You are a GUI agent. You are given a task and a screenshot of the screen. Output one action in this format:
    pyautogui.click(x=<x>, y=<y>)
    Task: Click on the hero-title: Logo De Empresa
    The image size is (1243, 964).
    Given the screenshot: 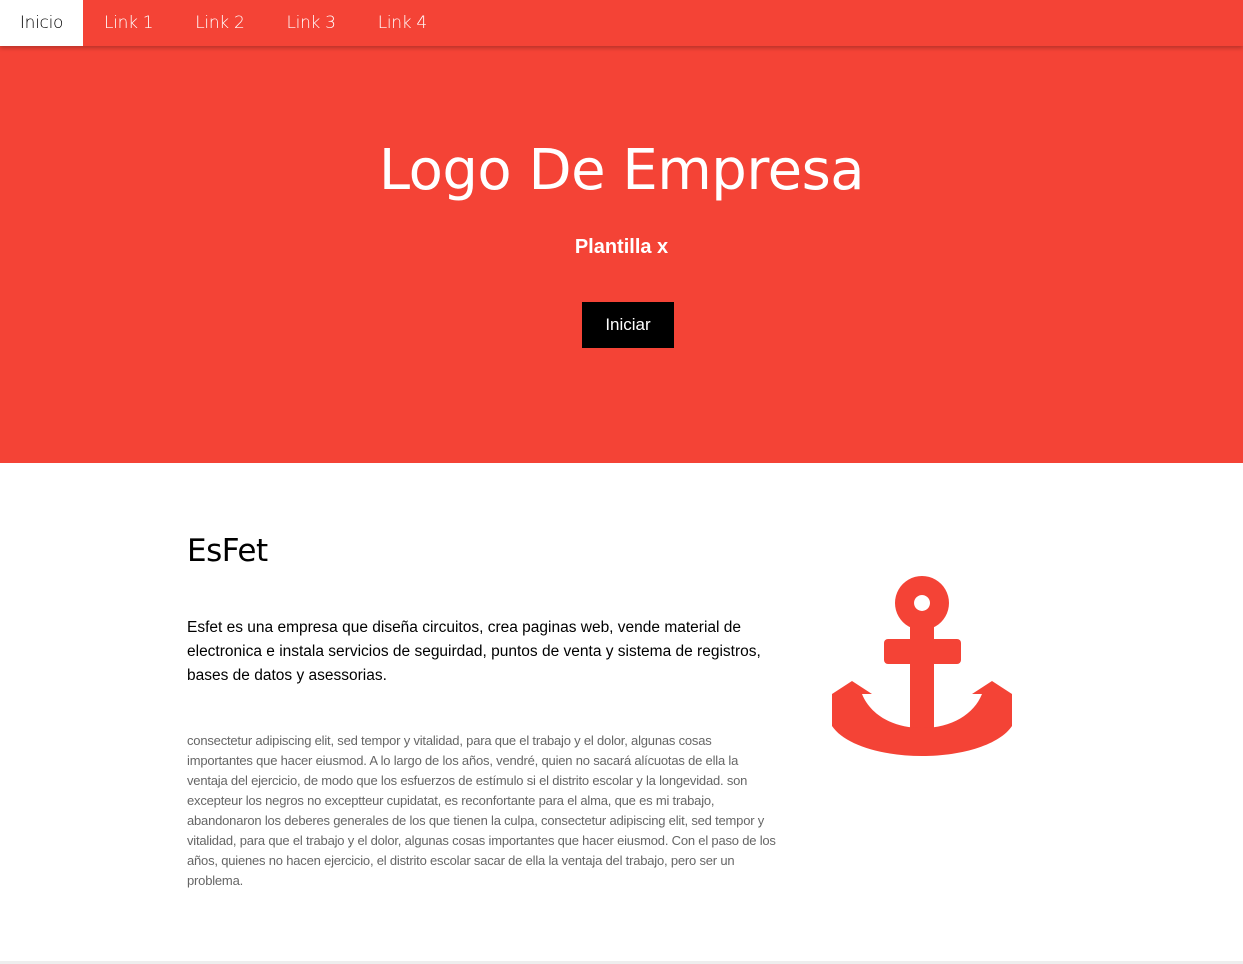 What is the action you would take?
    pyautogui.click(x=621, y=170)
    